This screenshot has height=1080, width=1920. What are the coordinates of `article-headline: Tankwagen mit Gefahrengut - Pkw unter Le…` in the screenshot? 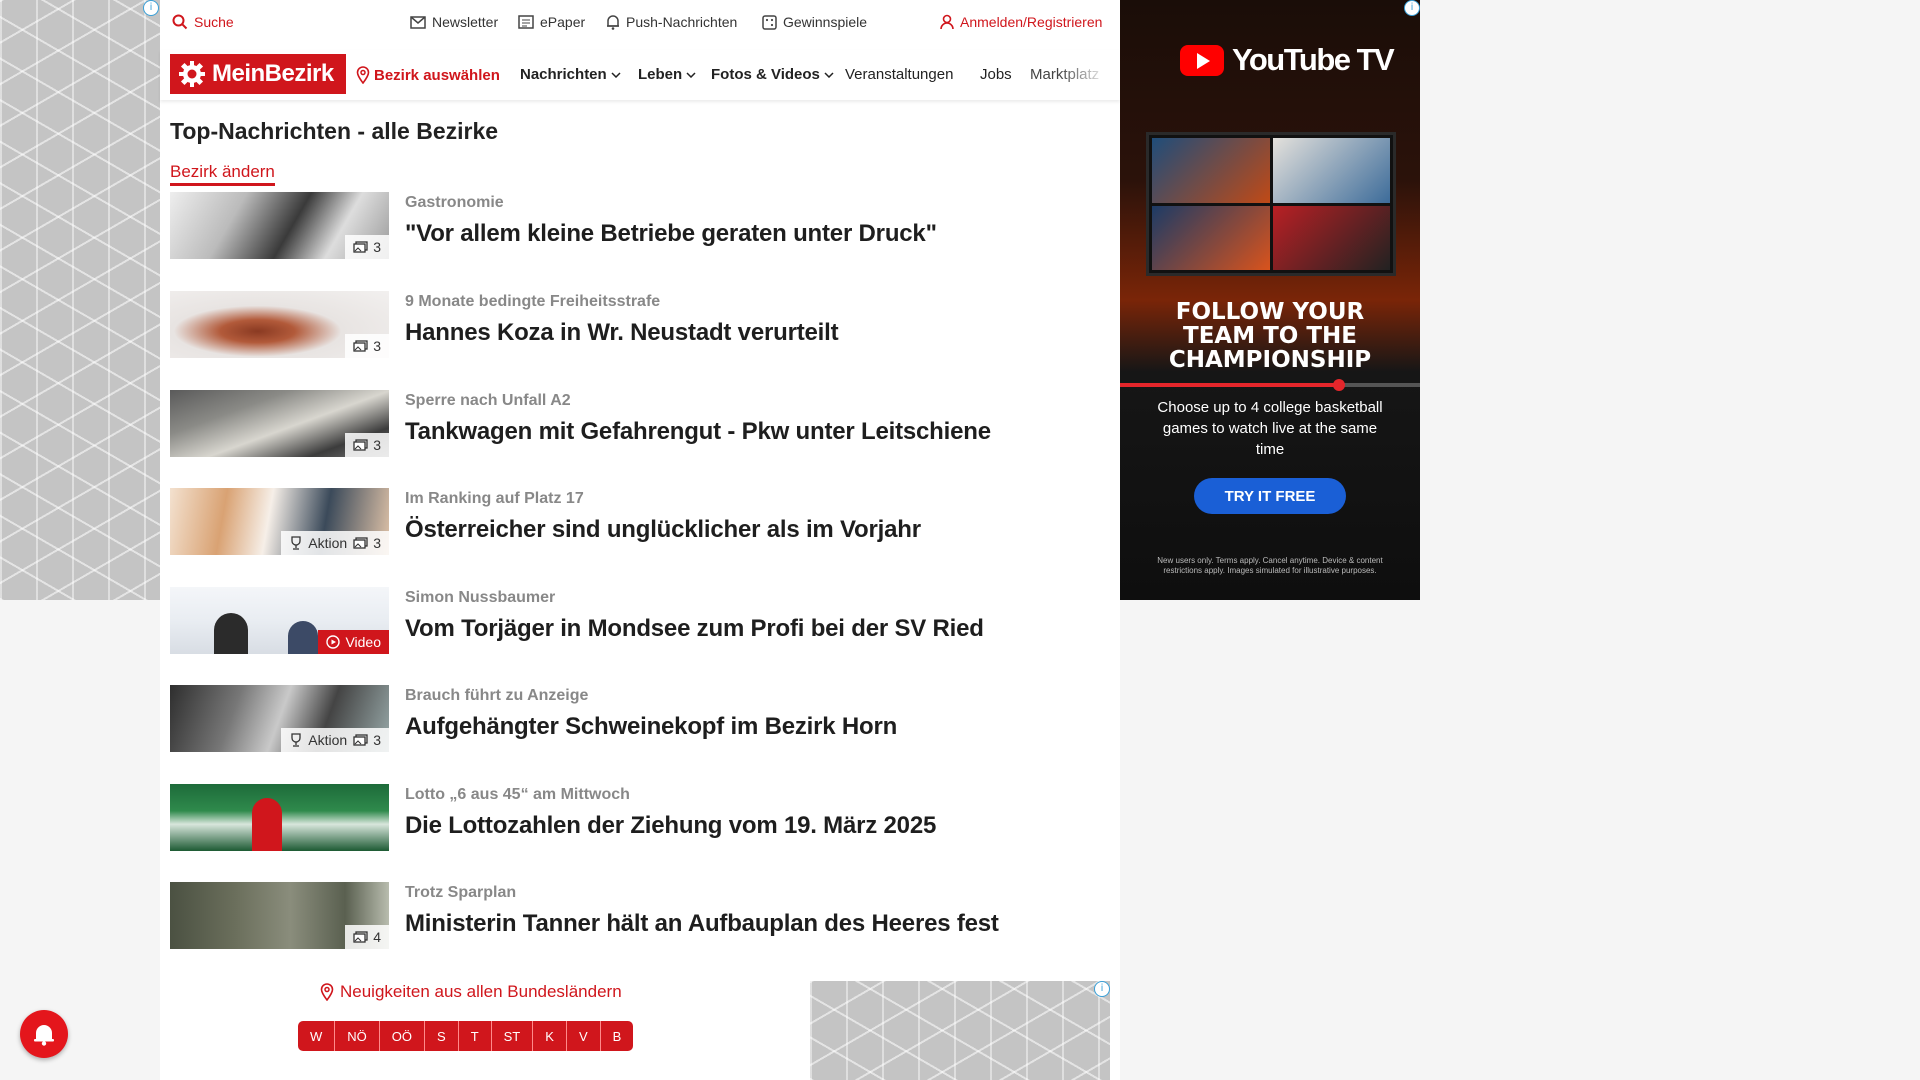 It's located at (698, 432).